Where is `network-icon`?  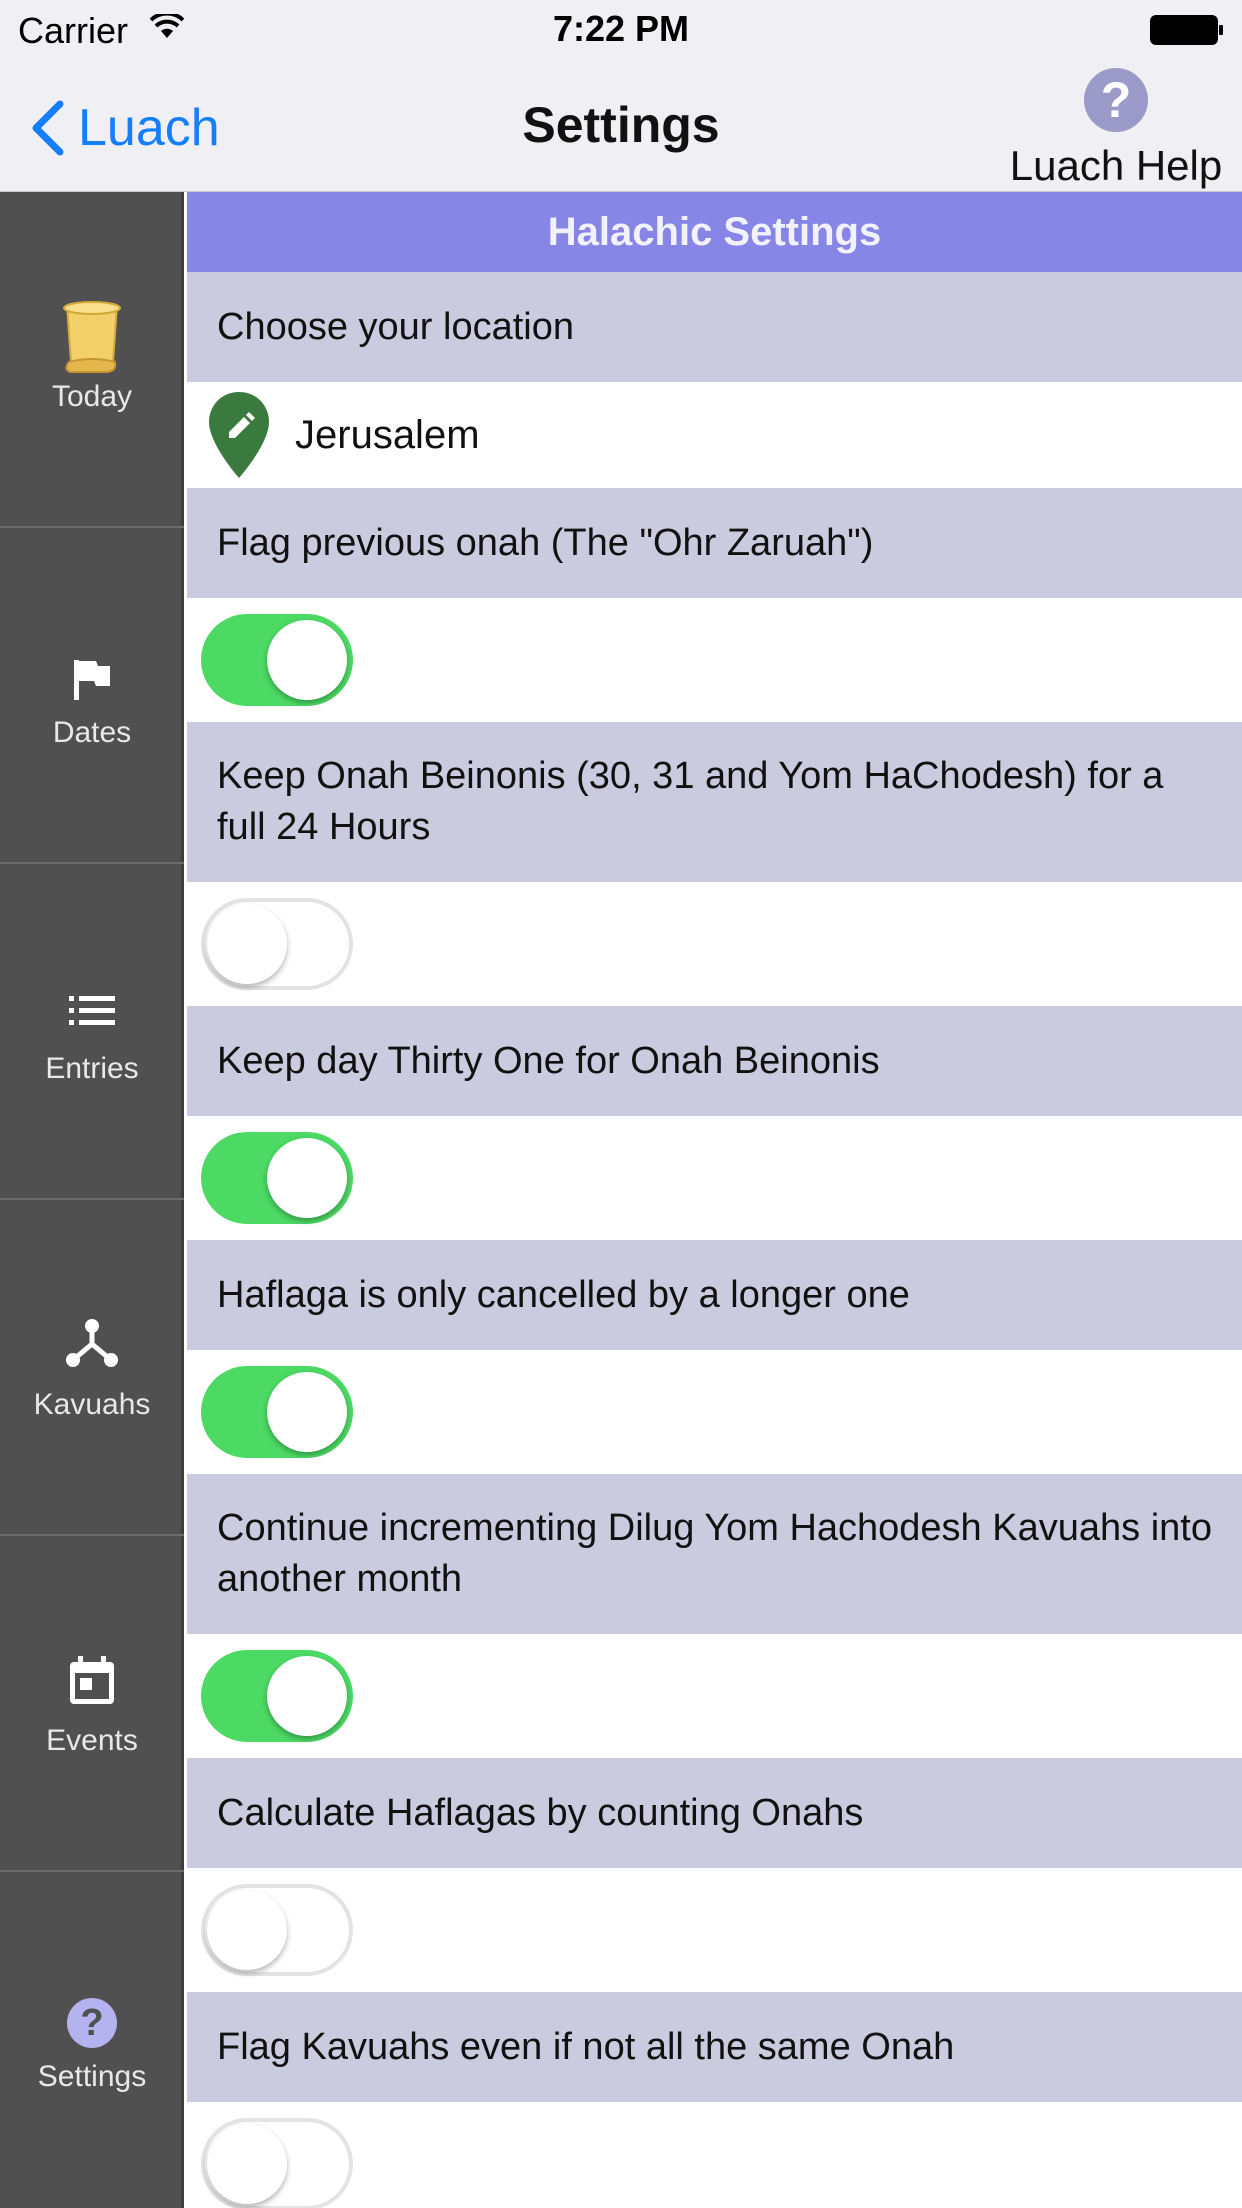 network-icon is located at coordinates (92, 1343).